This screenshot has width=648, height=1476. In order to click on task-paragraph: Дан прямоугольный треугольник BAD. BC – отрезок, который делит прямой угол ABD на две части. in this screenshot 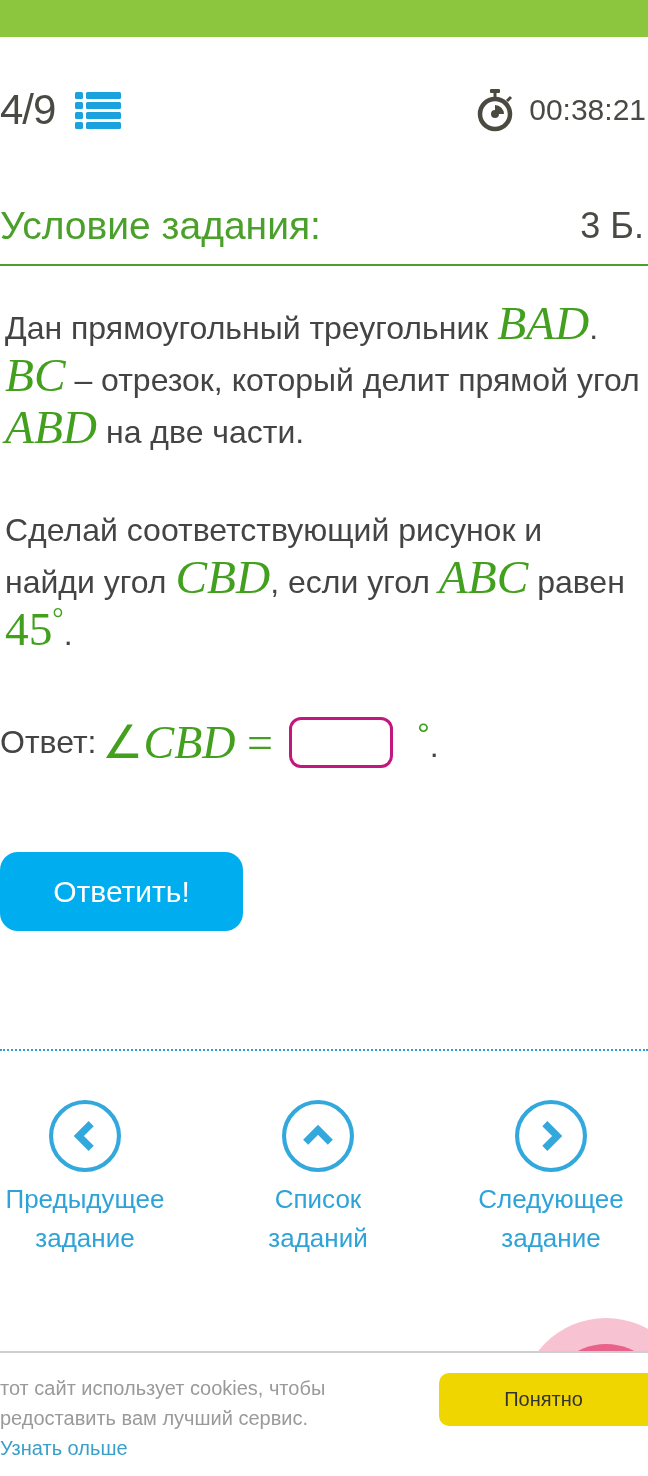, I will do `click(321, 380)`.